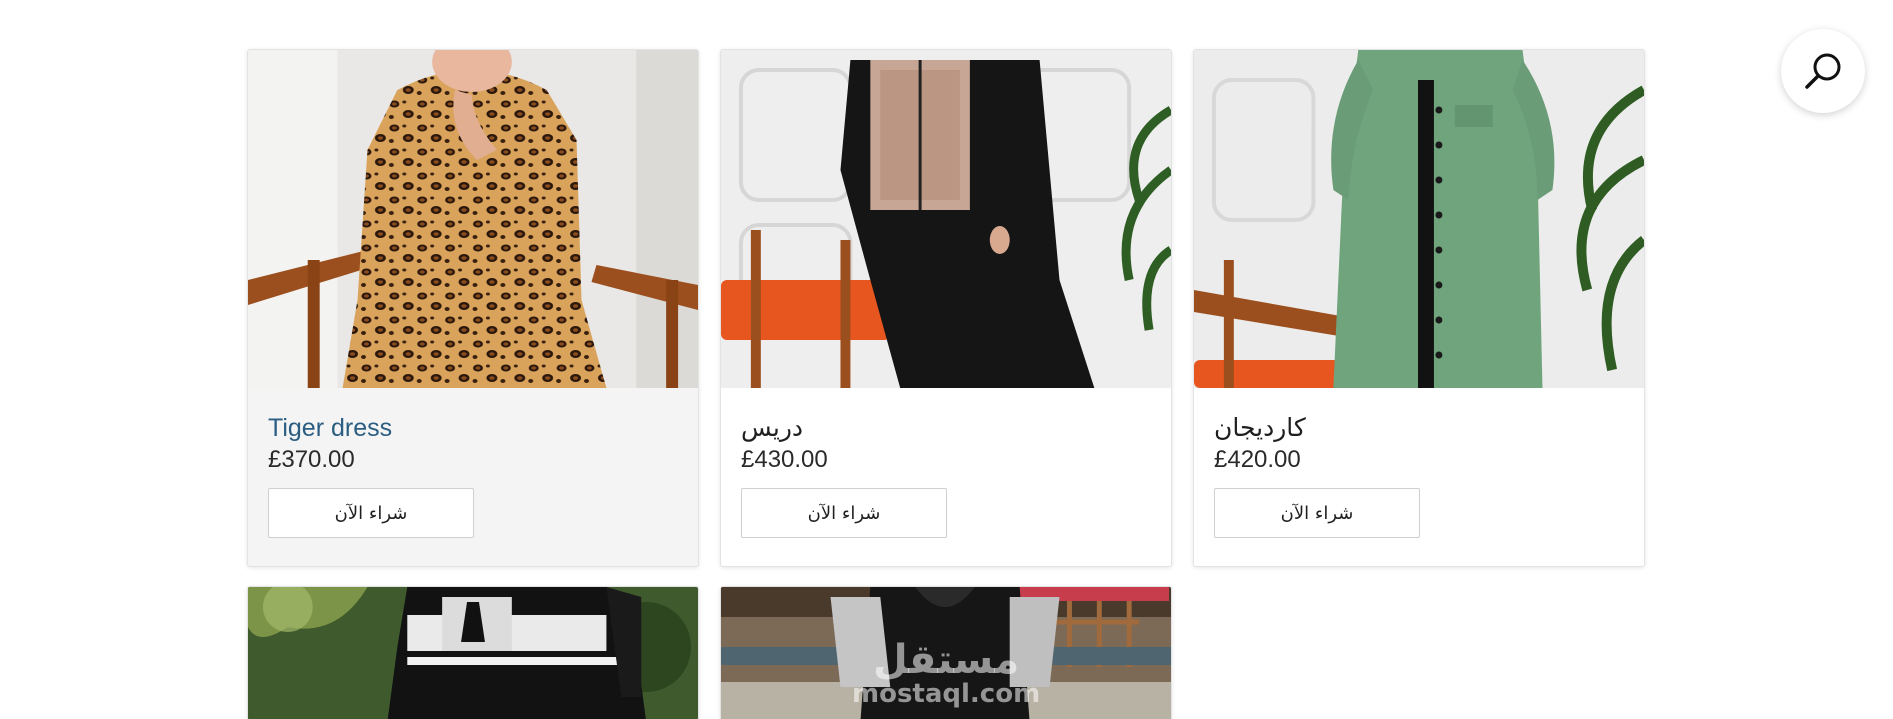 Image resolution: width=1893 pixels, height=719 pixels. I want to click on product-info: Tiger dress £370.00 شراء الآن, so click(473, 477).